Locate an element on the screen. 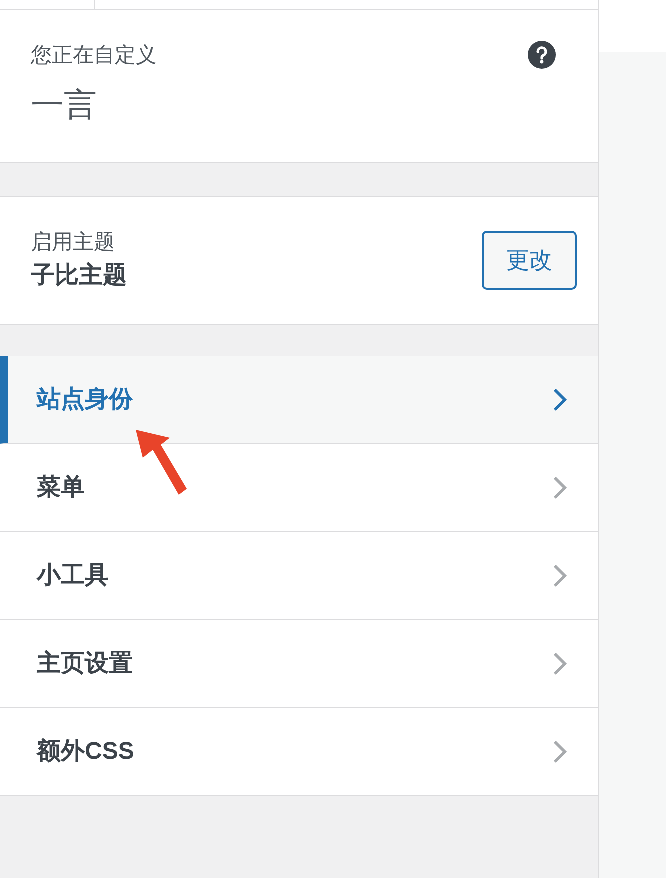 The width and height of the screenshot is (666, 878). site-title: 一言 is located at coordinates (64, 104).